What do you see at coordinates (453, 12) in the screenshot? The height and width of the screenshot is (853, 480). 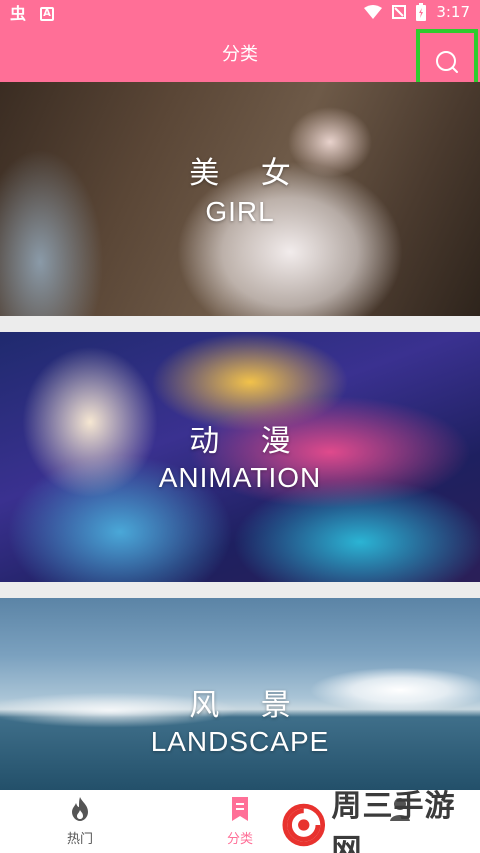 I see `status-time: 3:17` at bounding box center [453, 12].